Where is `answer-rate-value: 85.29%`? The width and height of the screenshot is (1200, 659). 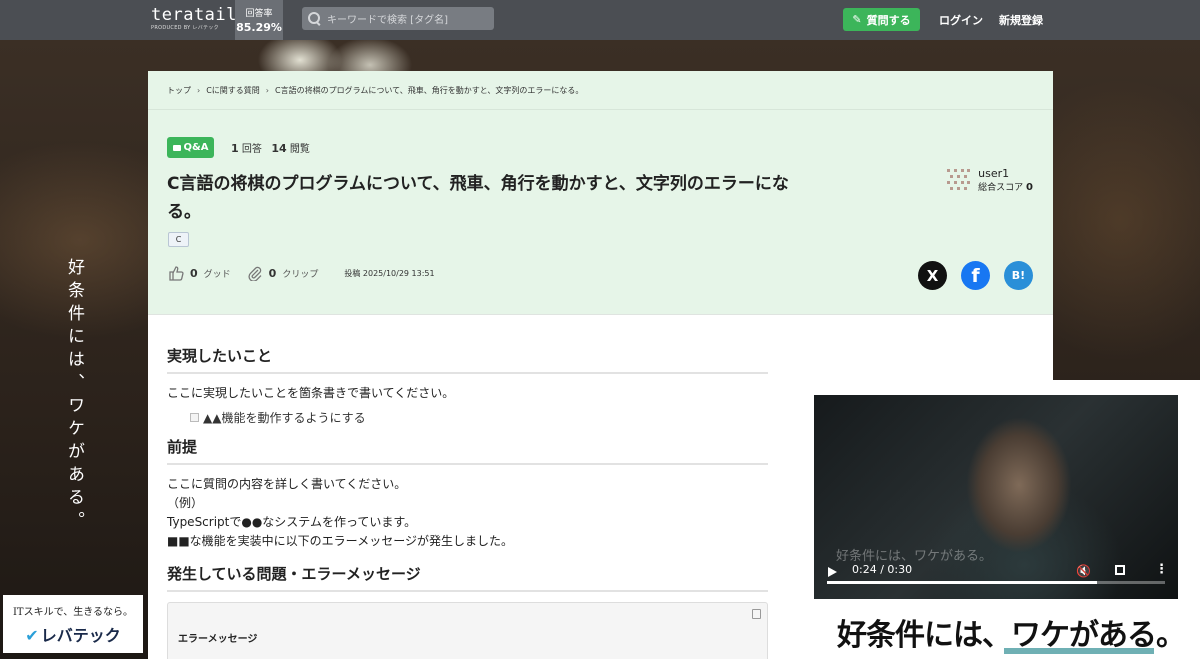
answer-rate-value: 85.29% is located at coordinates (259, 27).